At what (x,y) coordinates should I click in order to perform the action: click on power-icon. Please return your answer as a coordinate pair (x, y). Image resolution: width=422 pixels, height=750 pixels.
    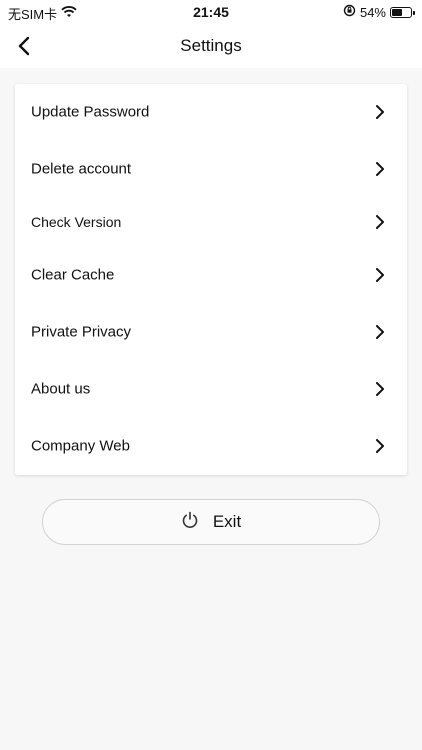
    Looking at the image, I should click on (190, 522).